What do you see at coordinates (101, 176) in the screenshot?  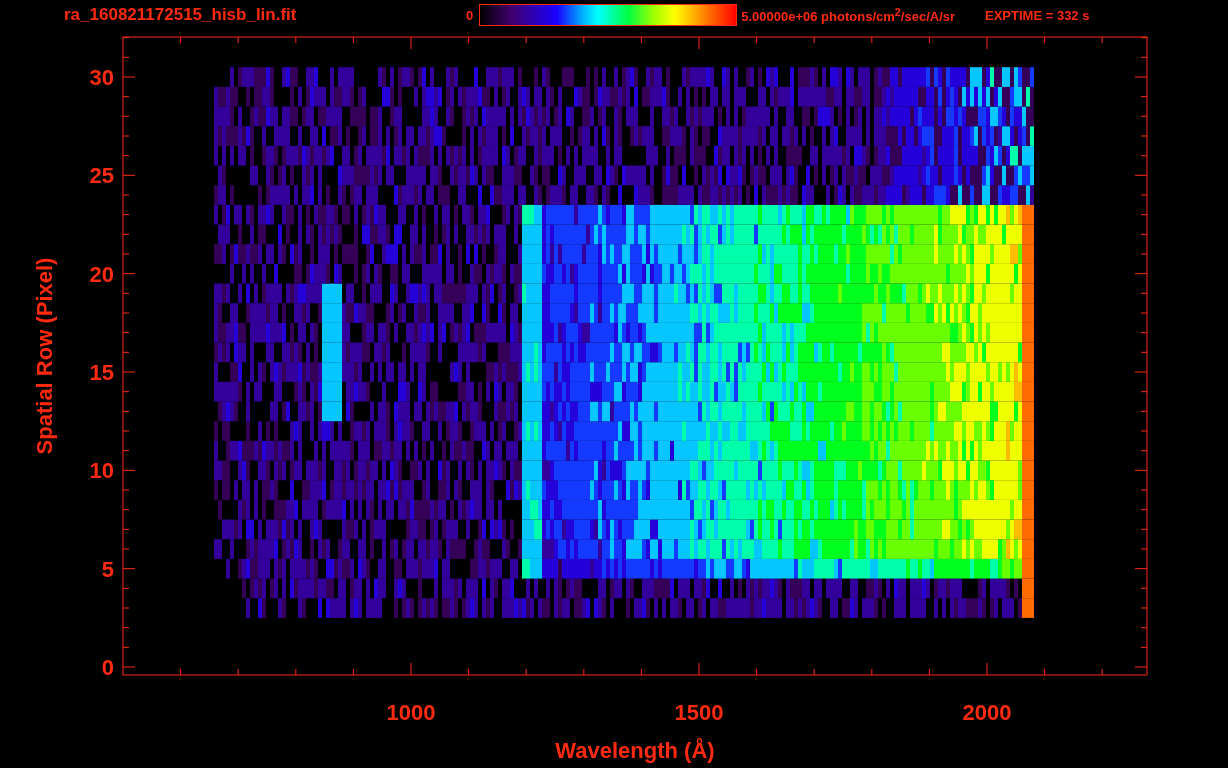 I see `y-tick-label: 25` at bounding box center [101, 176].